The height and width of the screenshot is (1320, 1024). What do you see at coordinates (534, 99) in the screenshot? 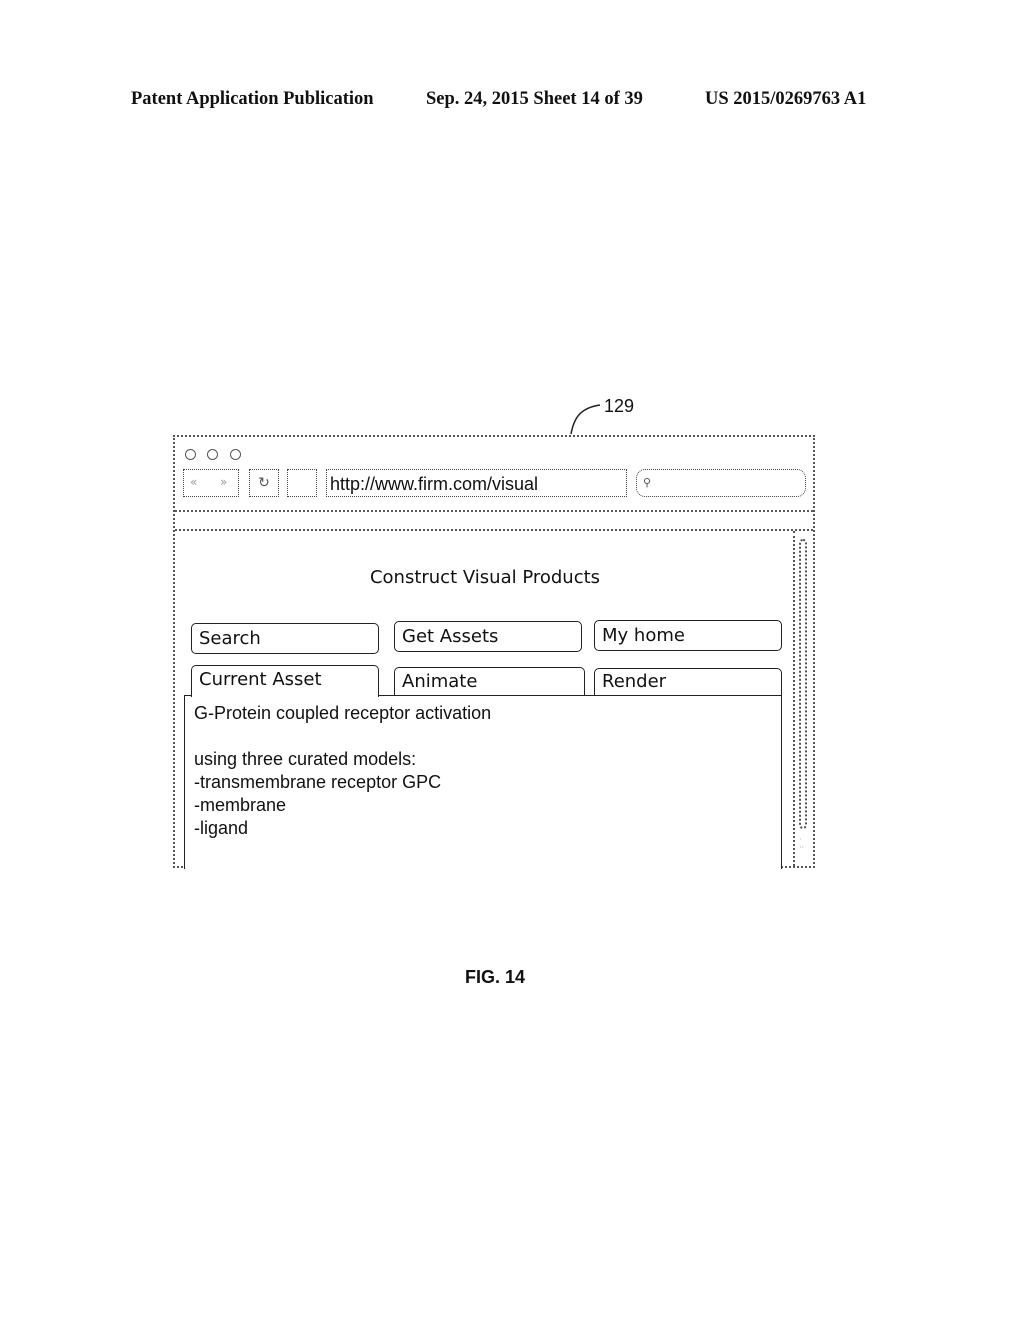
I see `publication-date-sheet: Sep. 24, 2015 Sheet 14 of 39` at bounding box center [534, 99].